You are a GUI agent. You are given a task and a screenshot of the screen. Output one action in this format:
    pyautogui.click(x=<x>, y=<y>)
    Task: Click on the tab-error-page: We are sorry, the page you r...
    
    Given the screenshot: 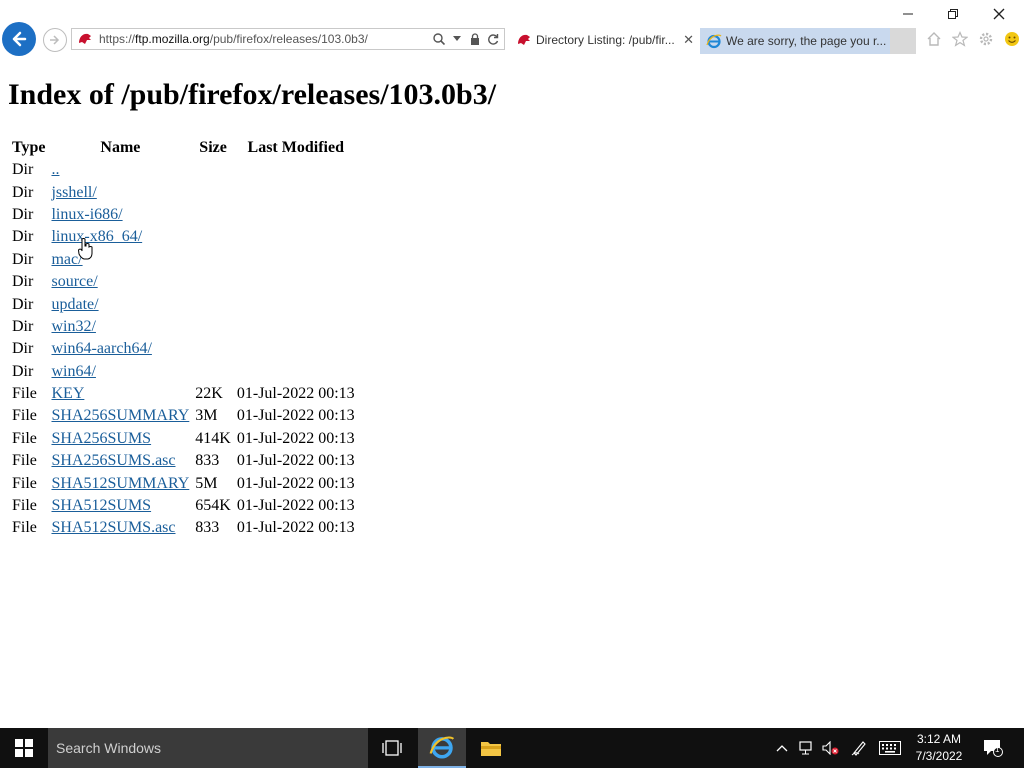 What is the action you would take?
    pyautogui.click(x=795, y=41)
    